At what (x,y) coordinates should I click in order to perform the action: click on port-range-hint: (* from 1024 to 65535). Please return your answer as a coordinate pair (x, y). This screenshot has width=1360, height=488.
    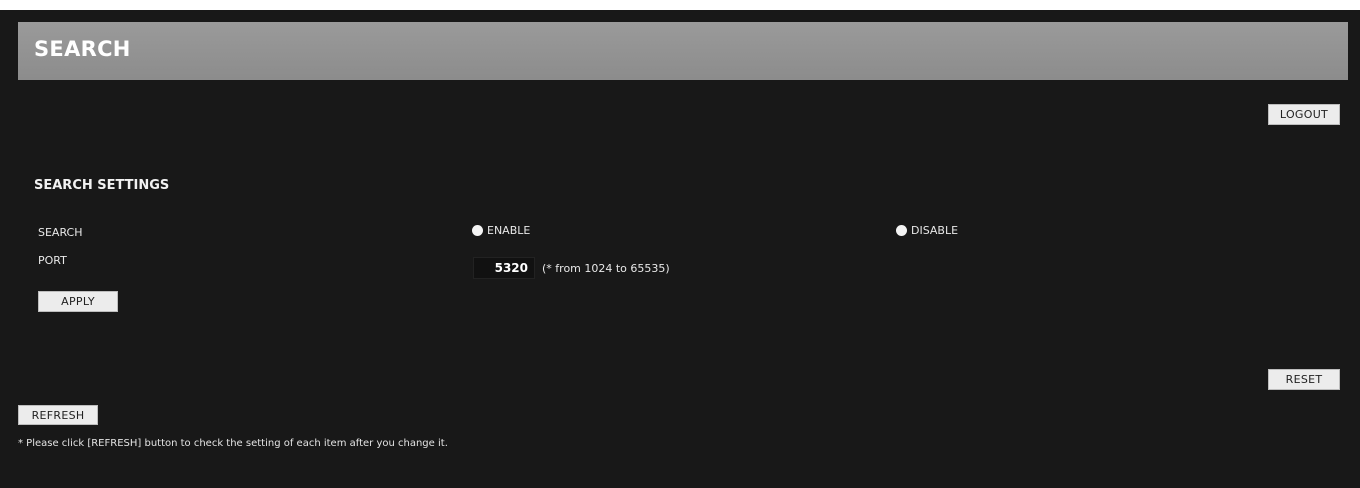
    Looking at the image, I should click on (606, 268).